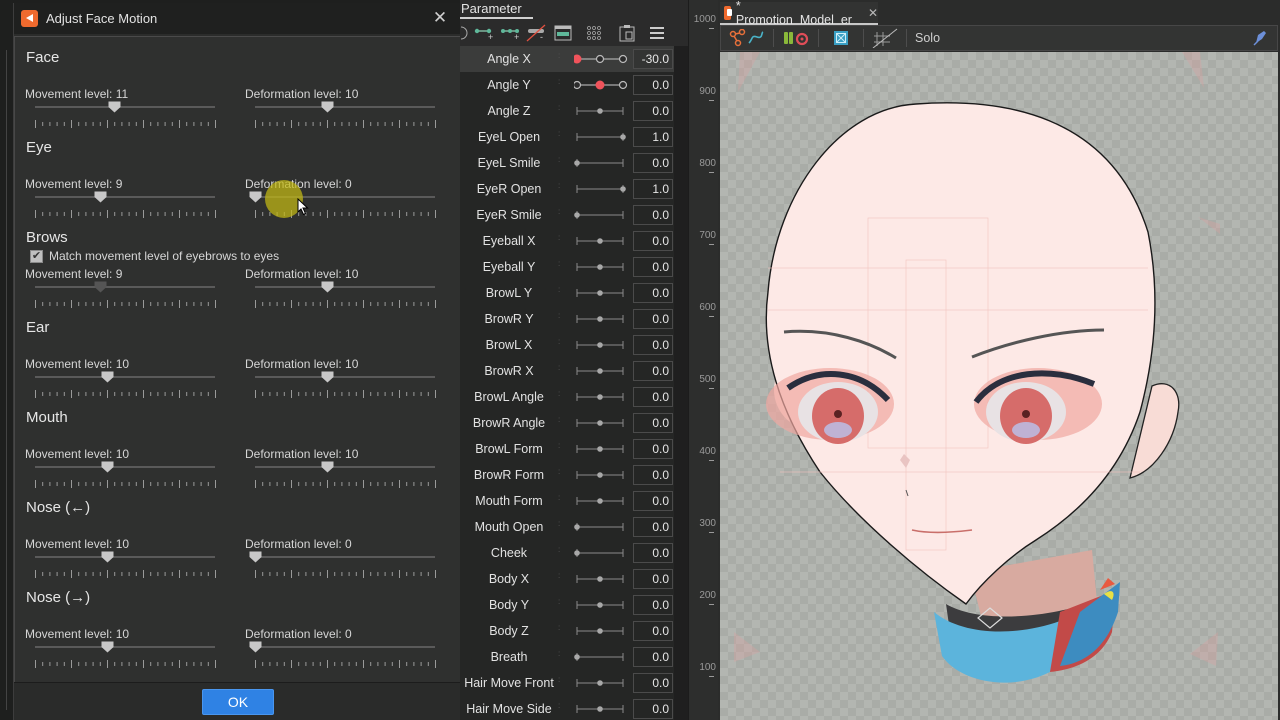 The image size is (1280, 720). Describe the element at coordinates (567, 59) in the screenshot. I see `parameter-row: Angle X: -30.0` at that location.